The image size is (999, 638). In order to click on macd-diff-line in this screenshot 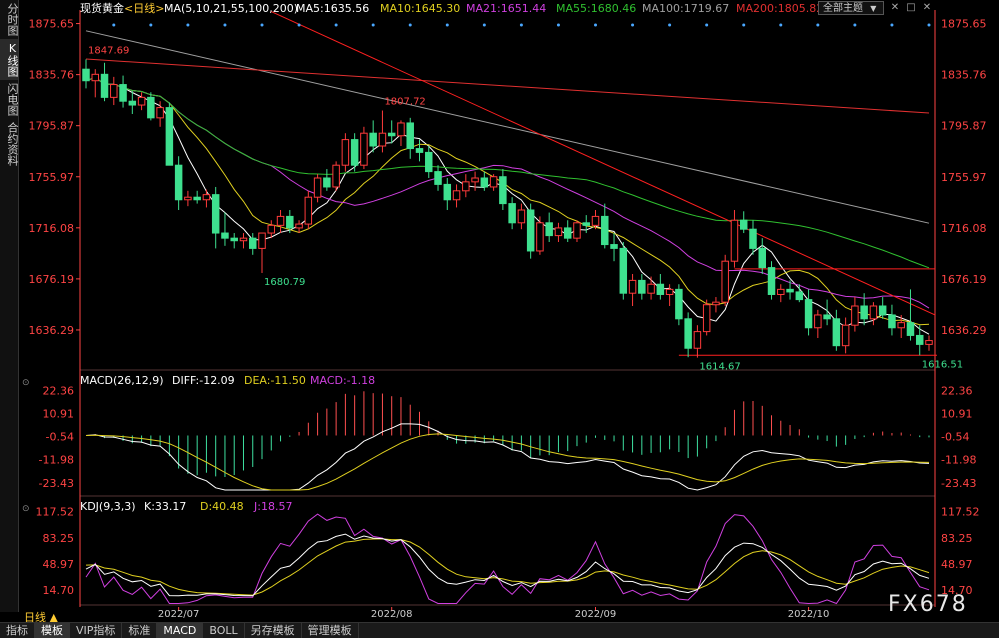, I will do `click(507, 457)`.